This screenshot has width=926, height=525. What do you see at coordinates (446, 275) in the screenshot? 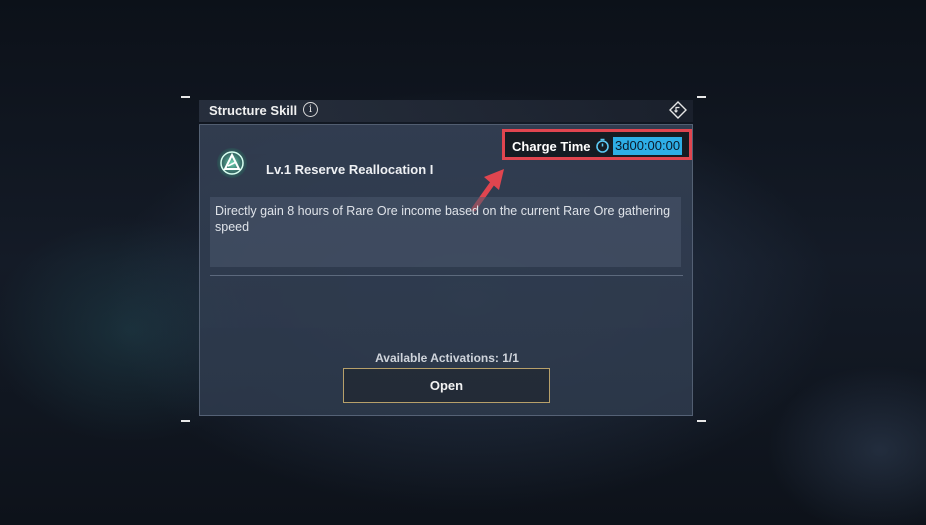
I see `divider` at bounding box center [446, 275].